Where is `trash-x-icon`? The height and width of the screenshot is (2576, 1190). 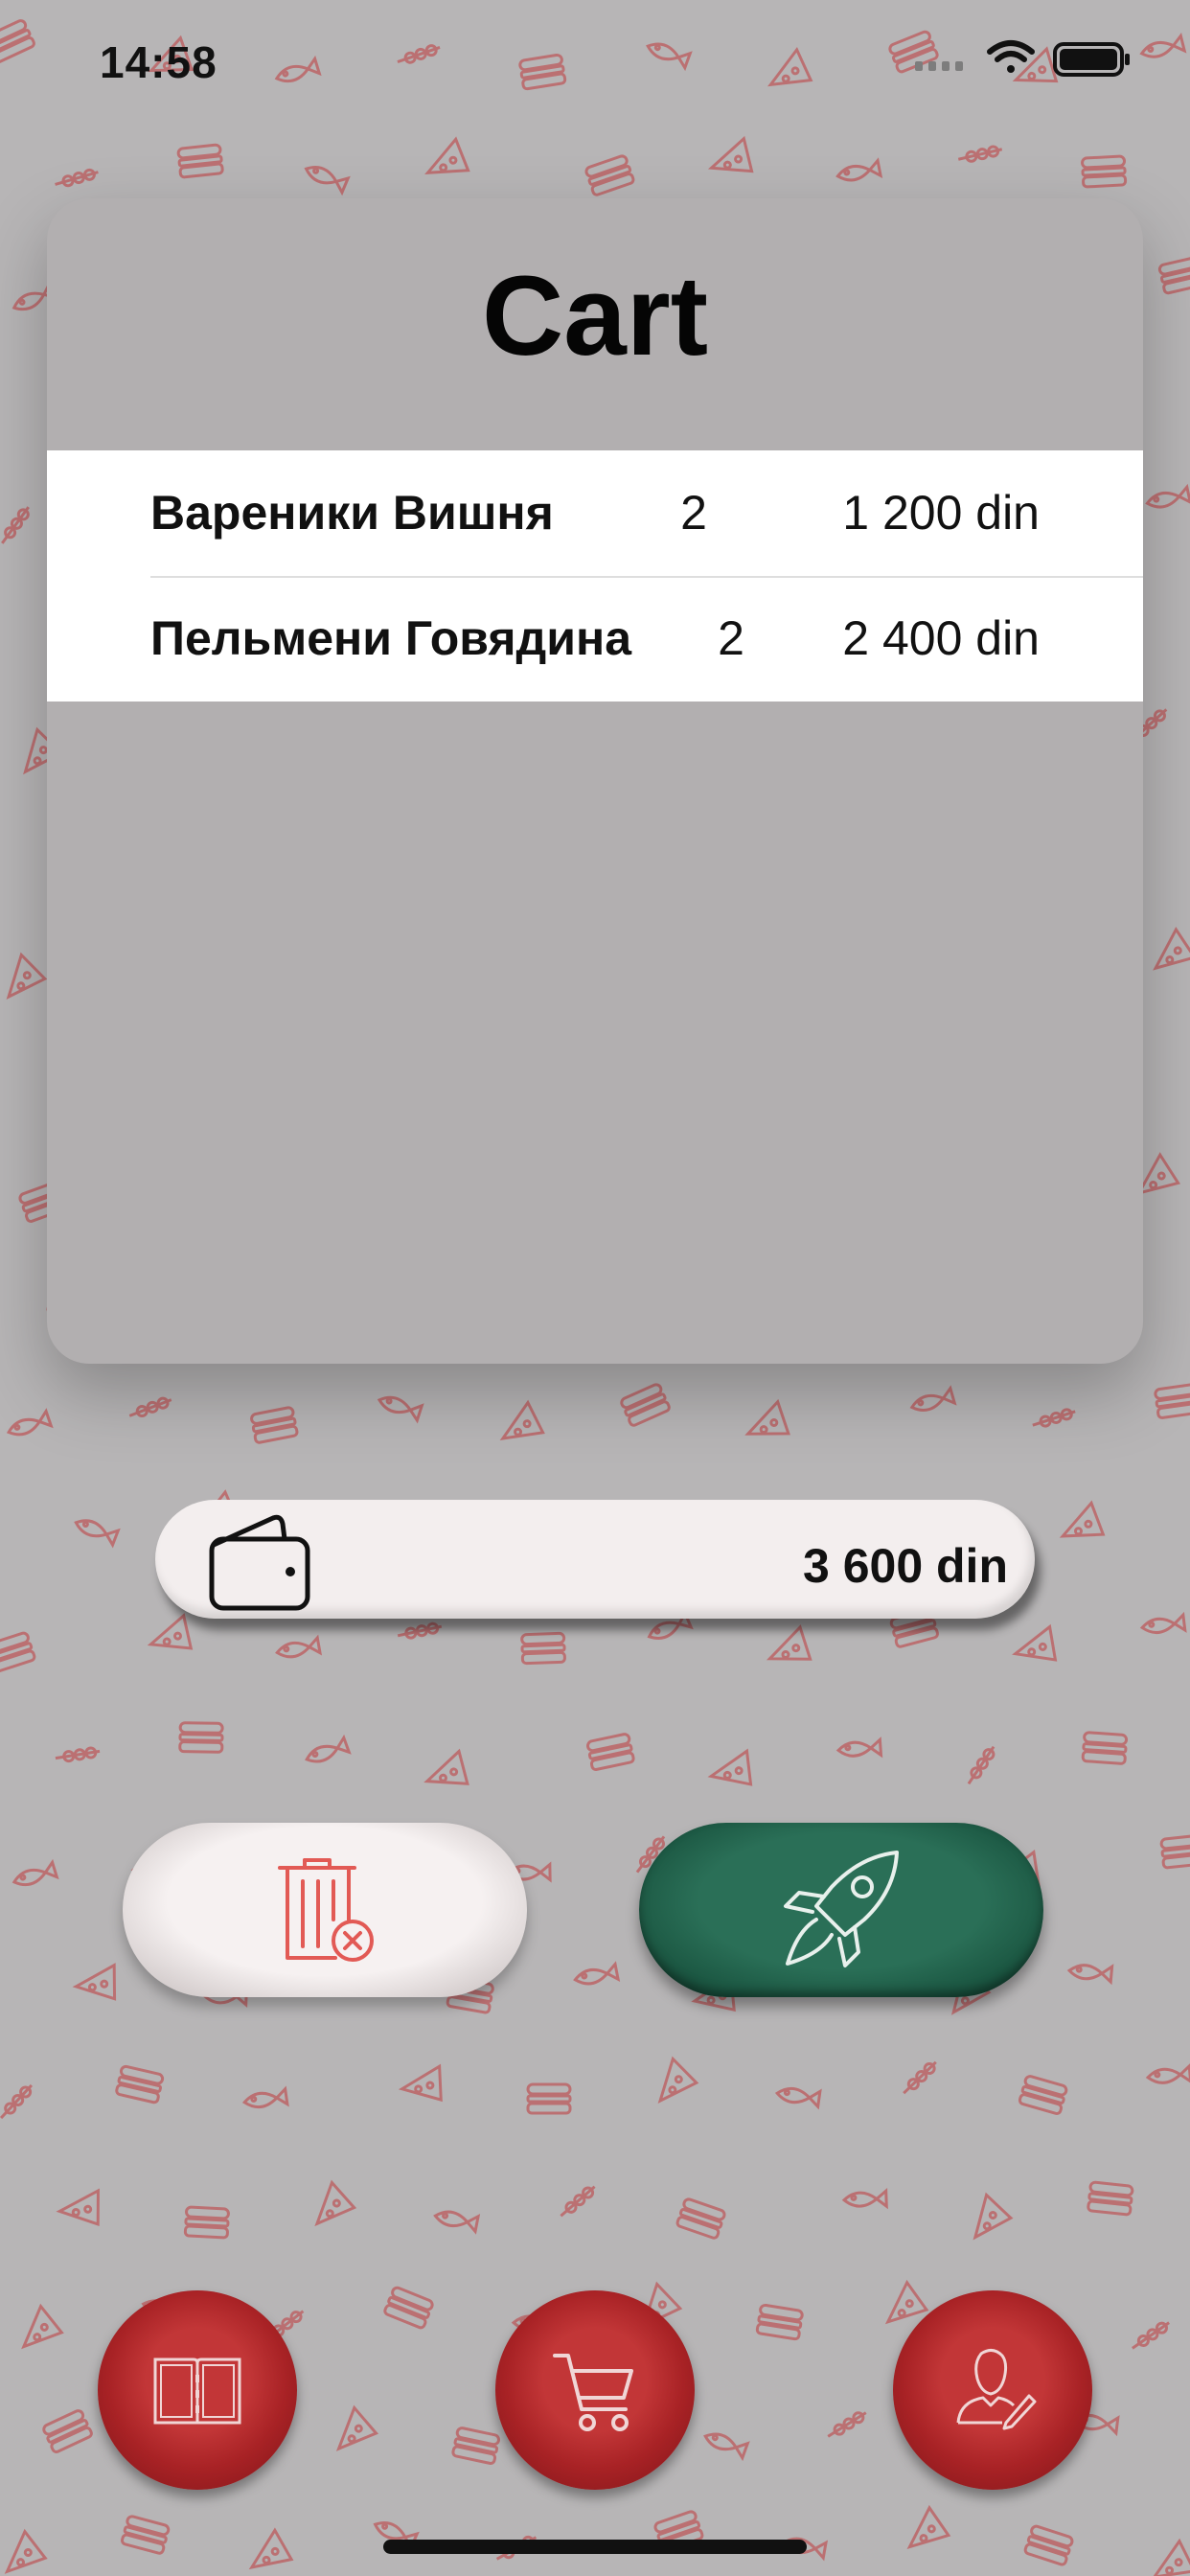
trash-x-icon is located at coordinates (326, 1910).